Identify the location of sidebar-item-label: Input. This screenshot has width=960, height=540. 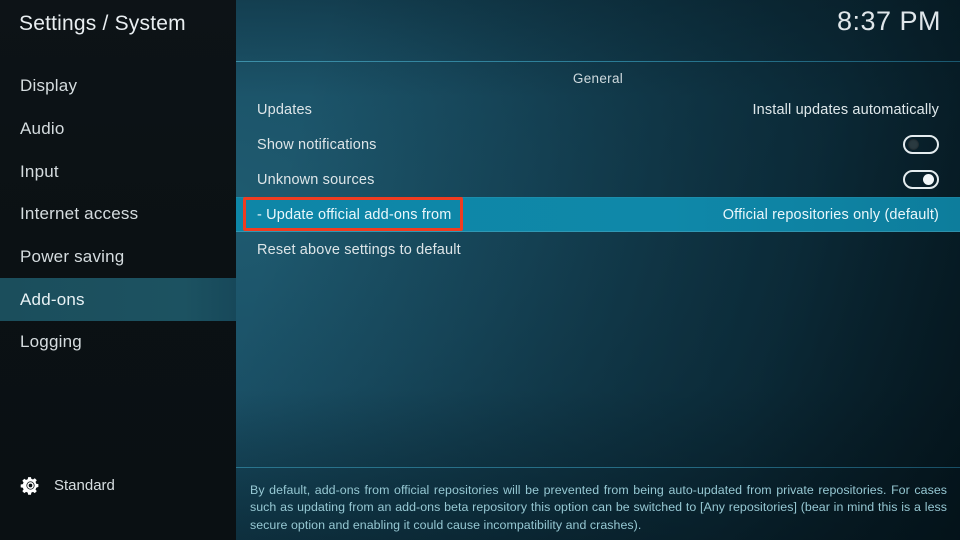
(39, 171).